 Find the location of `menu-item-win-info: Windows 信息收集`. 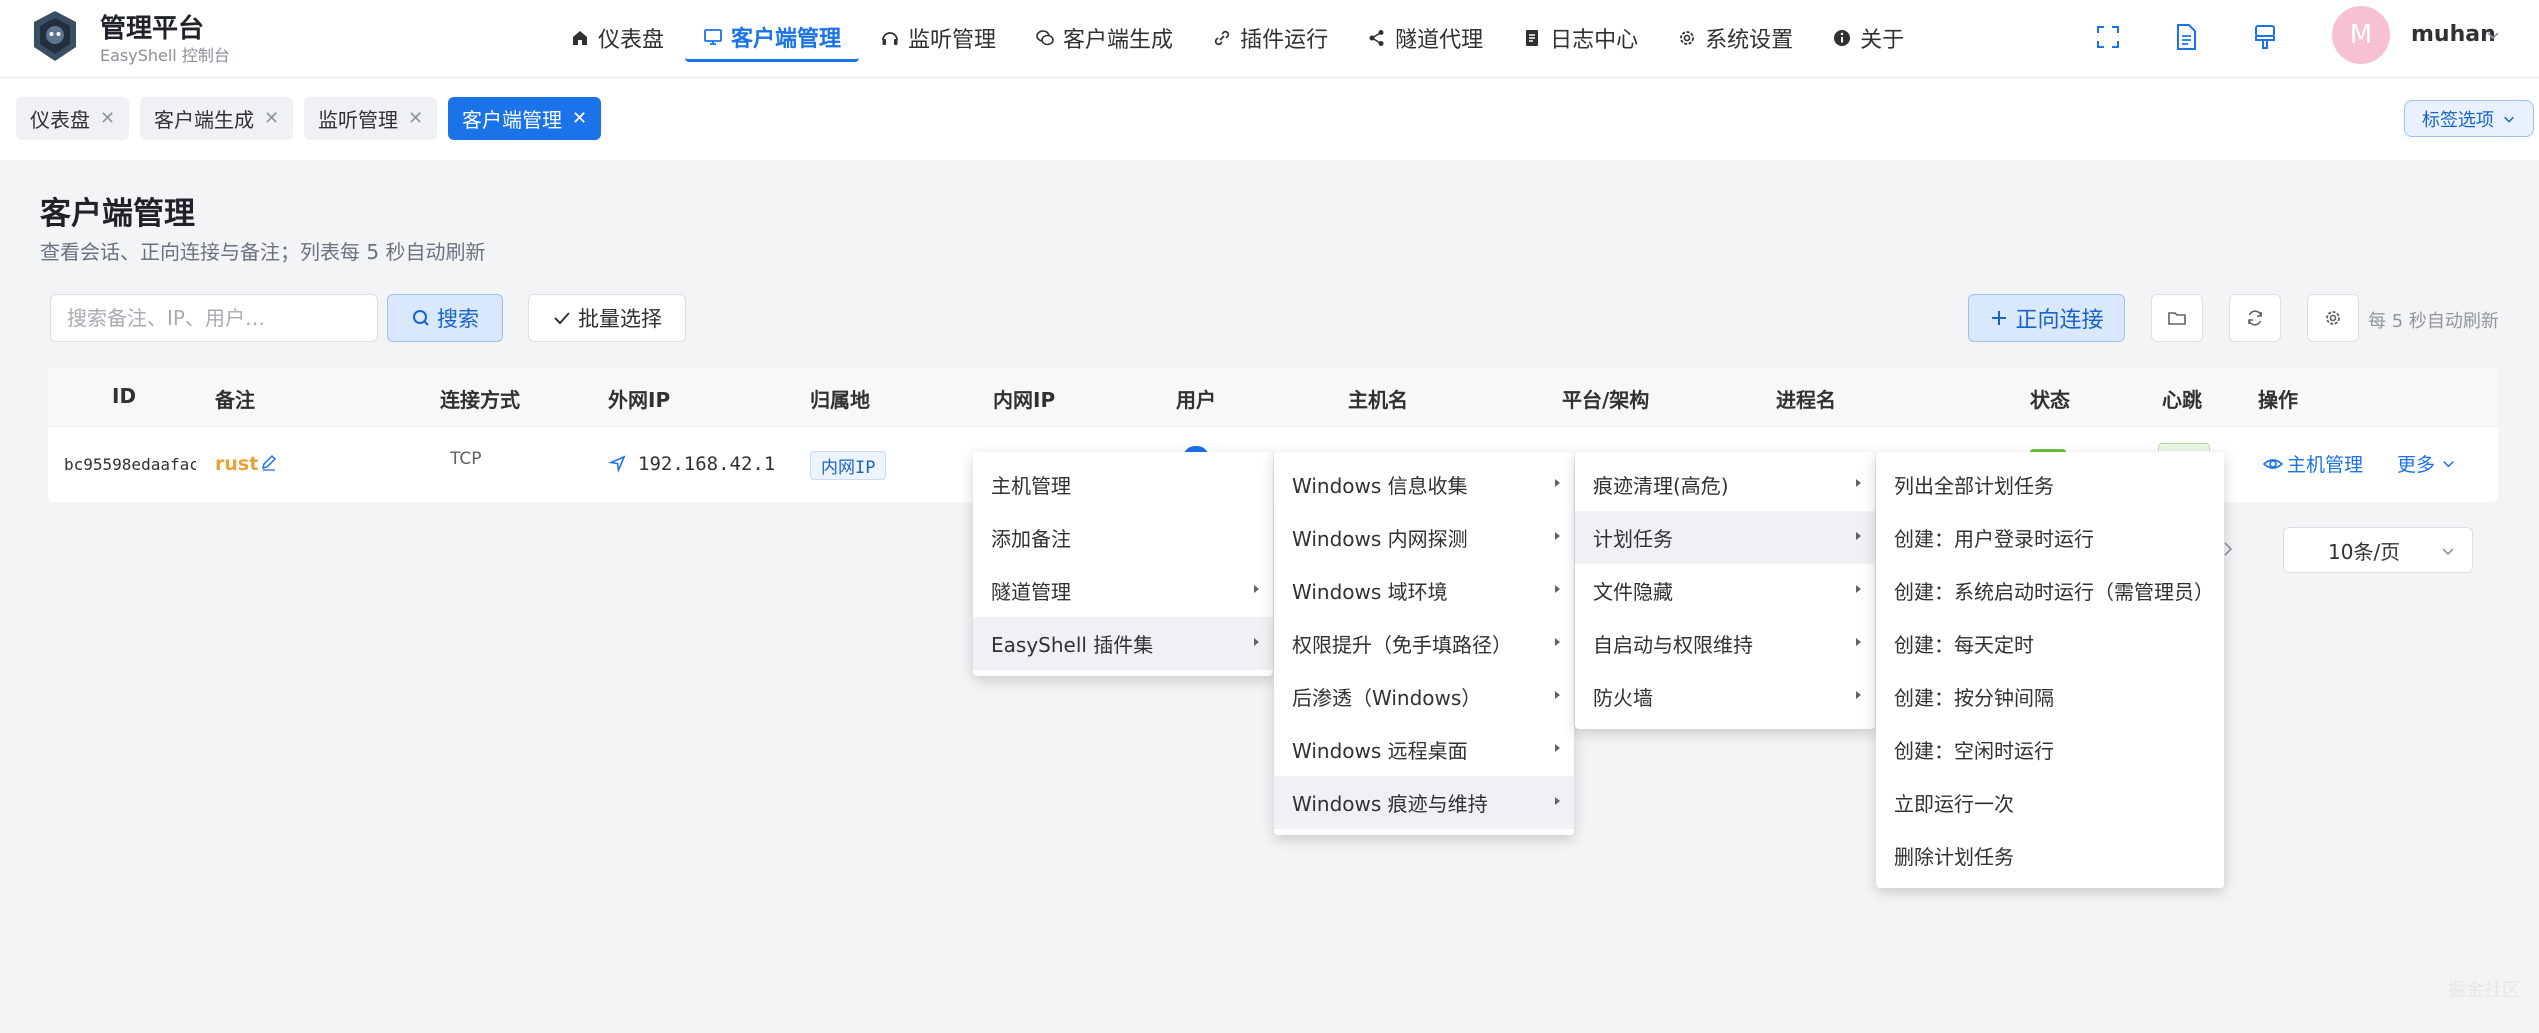

menu-item-win-info: Windows 信息收集 is located at coordinates (1424, 484).